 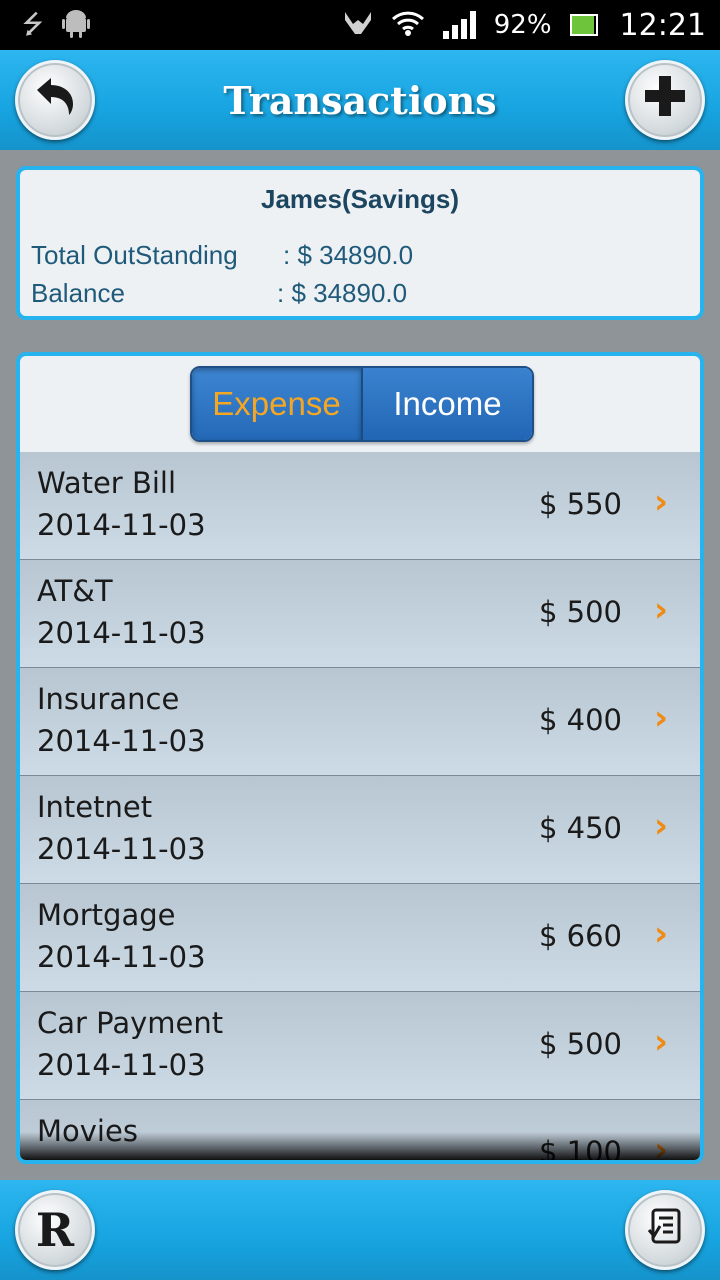 I want to click on status-left: ⭍, so click(x=56, y=25).